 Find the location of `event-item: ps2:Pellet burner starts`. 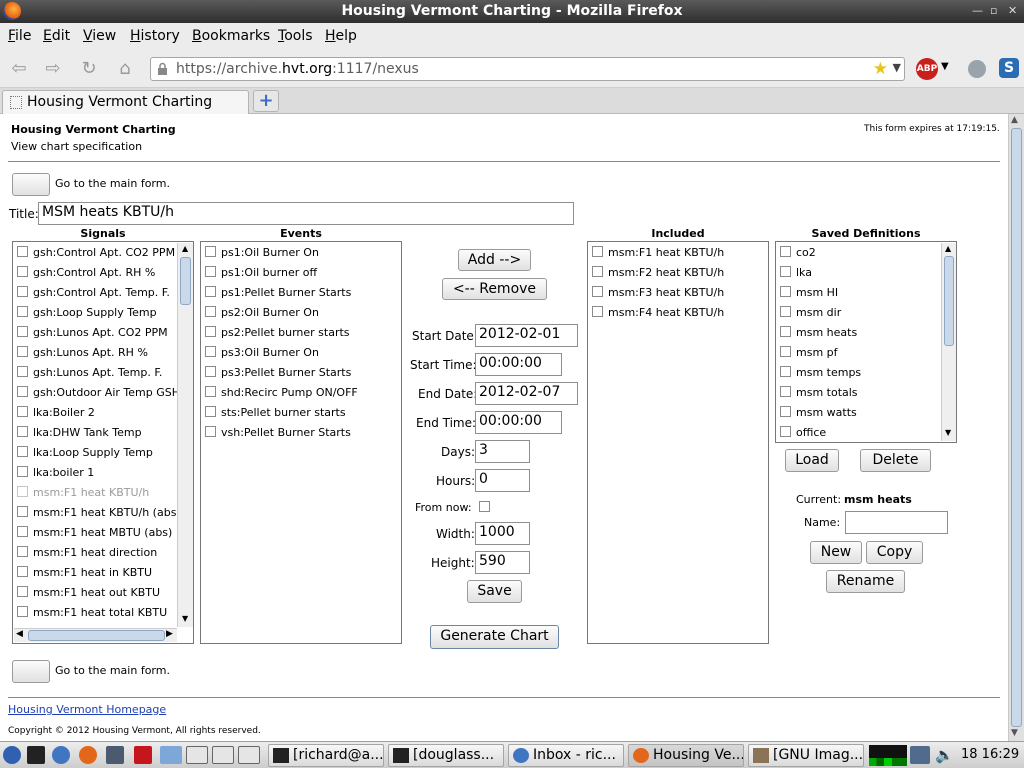

event-item: ps2:Pellet burner starts is located at coordinates (277, 332).